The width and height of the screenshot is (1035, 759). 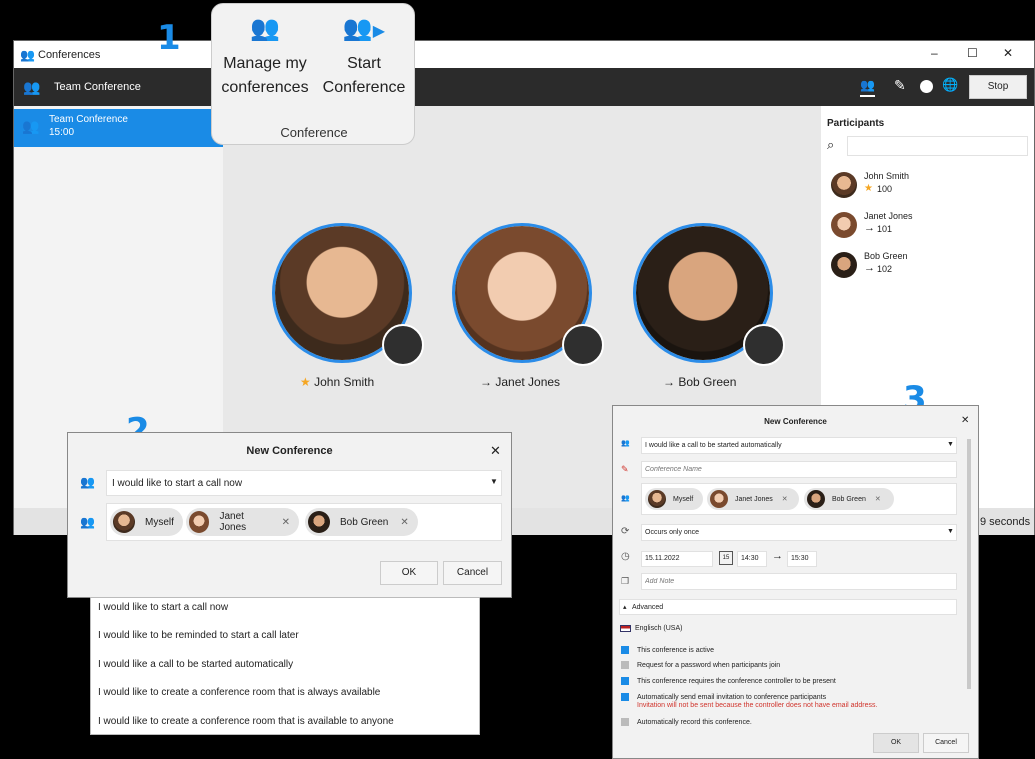 I want to click on start-conference-button: 👥▶ Start Conference, so click(x=364, y=64).